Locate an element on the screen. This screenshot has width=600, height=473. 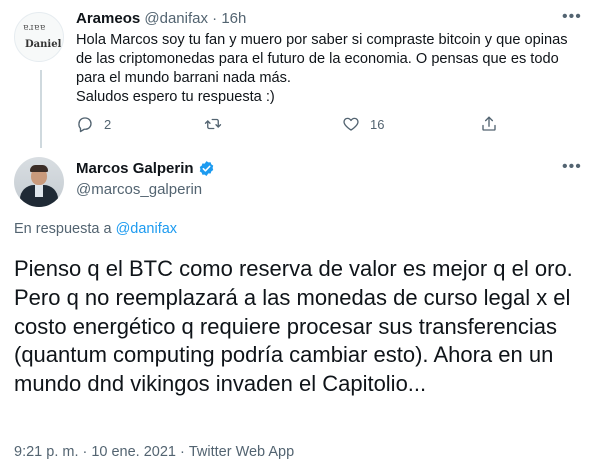
reply-action: 2 is located at coordinates (93, 124).